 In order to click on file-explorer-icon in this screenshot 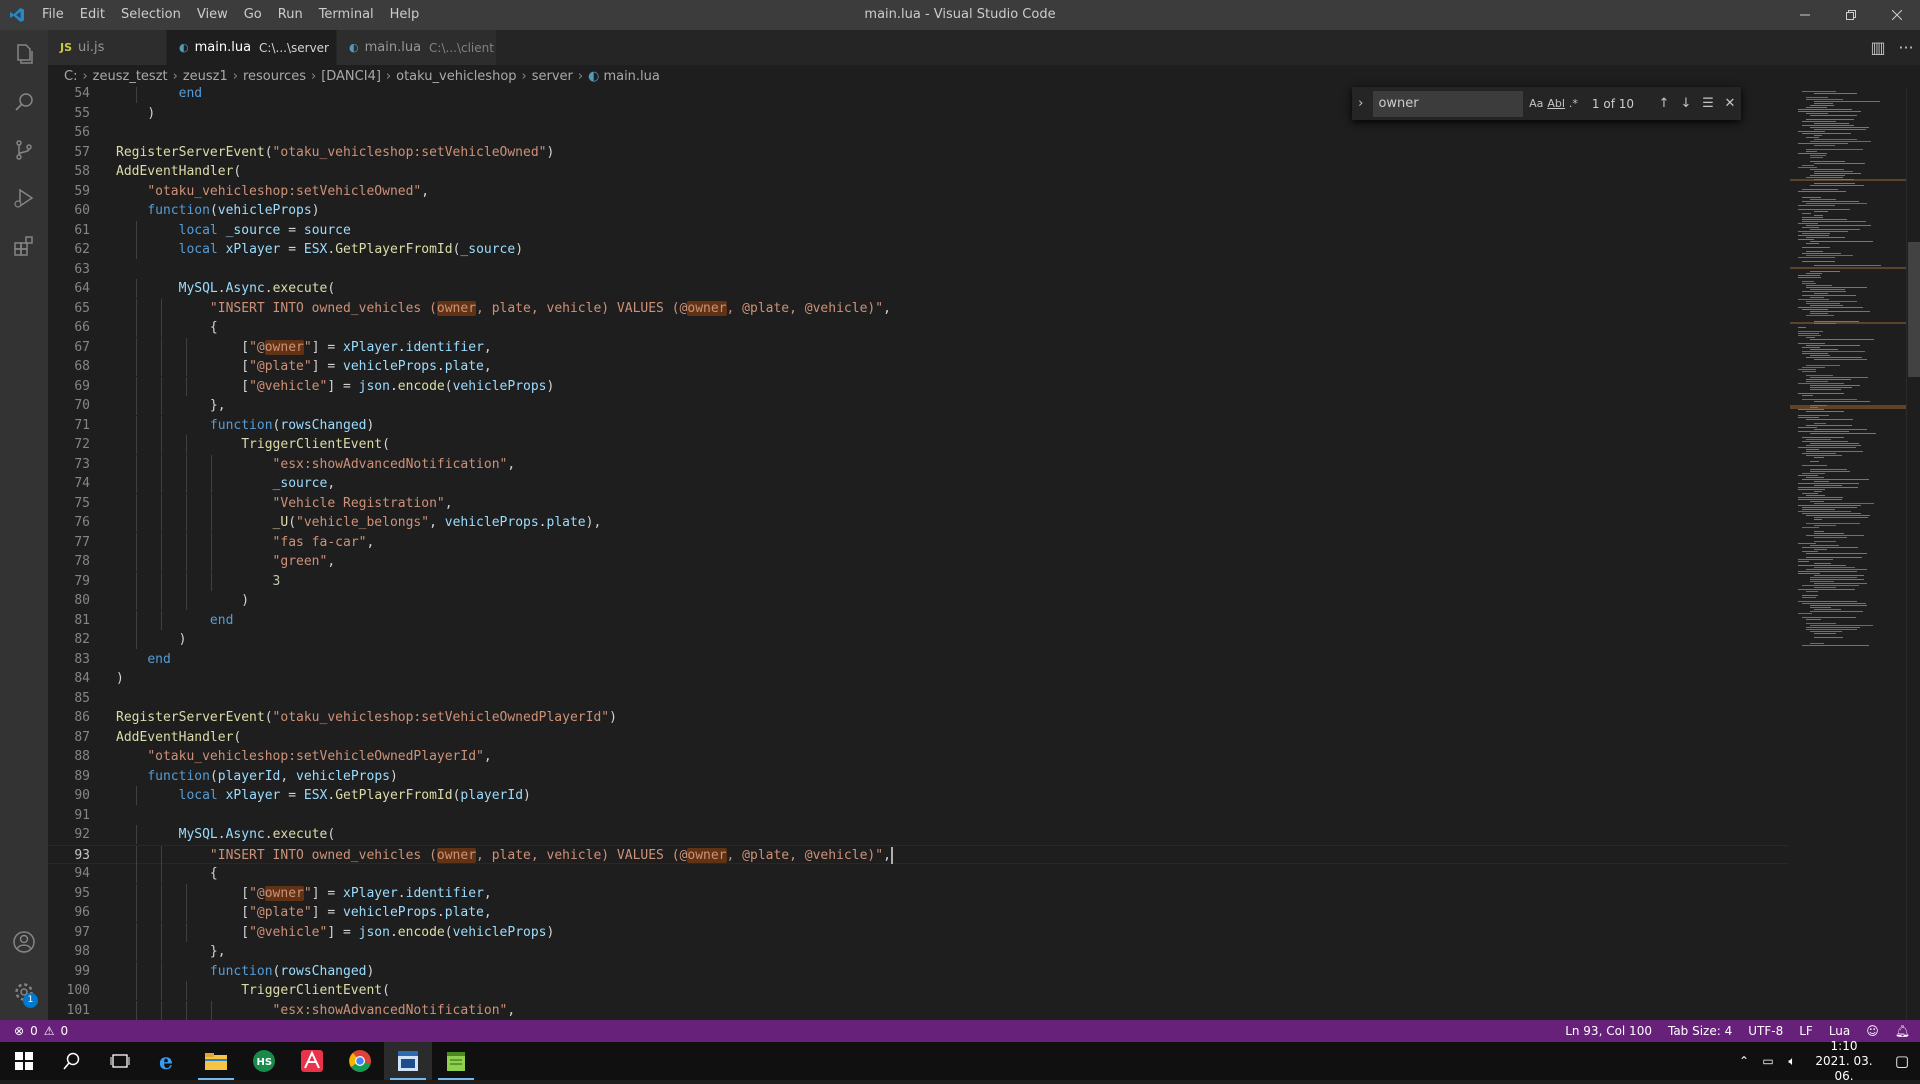, I will do `click(216, 1061)`.